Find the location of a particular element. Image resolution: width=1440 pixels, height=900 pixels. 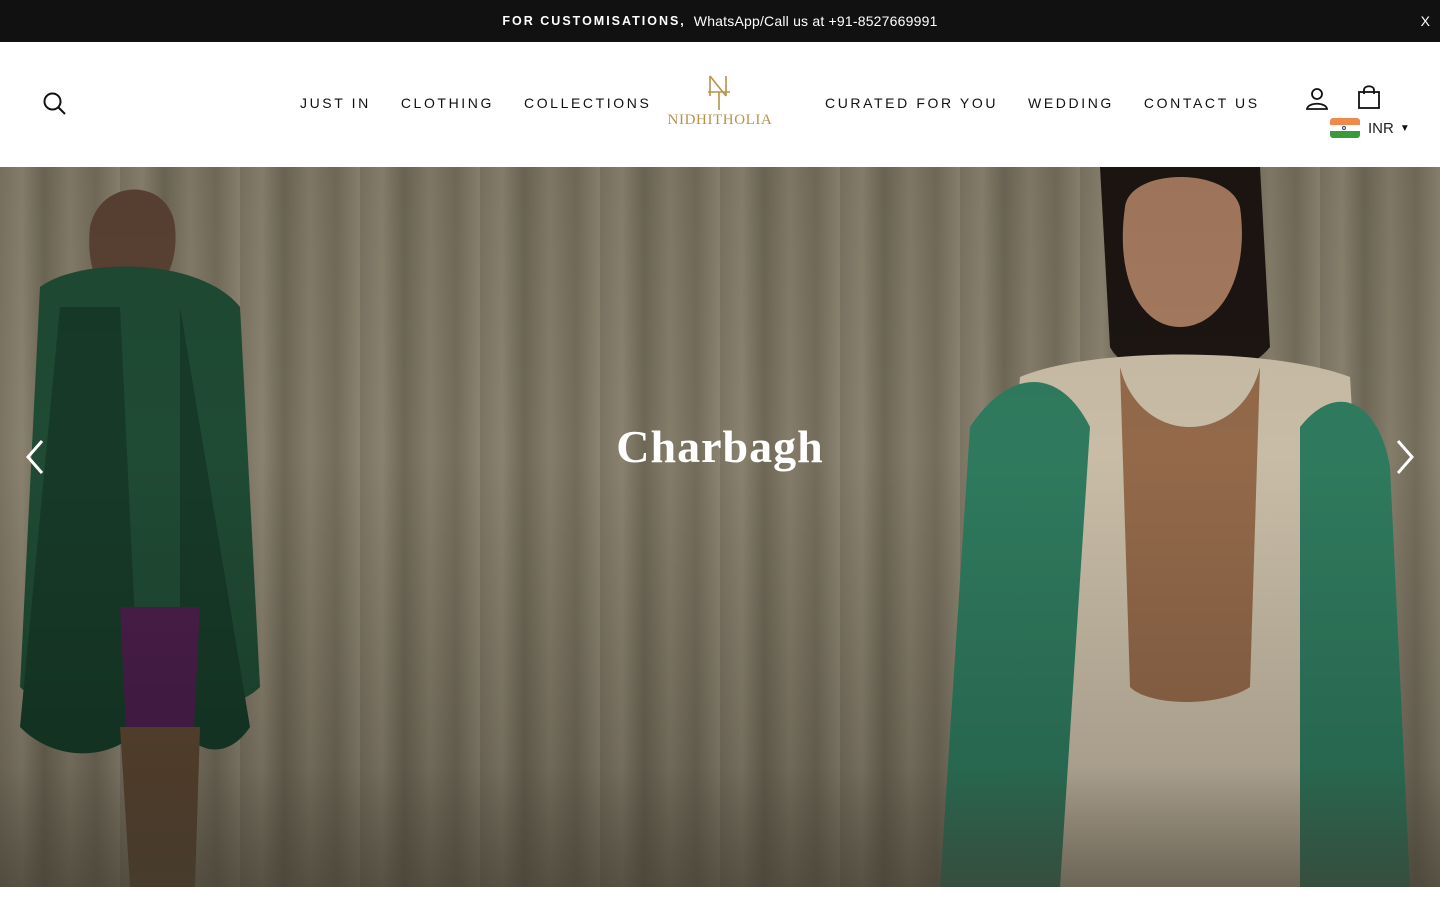

primary-nav-left: JUST IN CLOTHING COLLECTIONS is located at coordinates (490, 103).